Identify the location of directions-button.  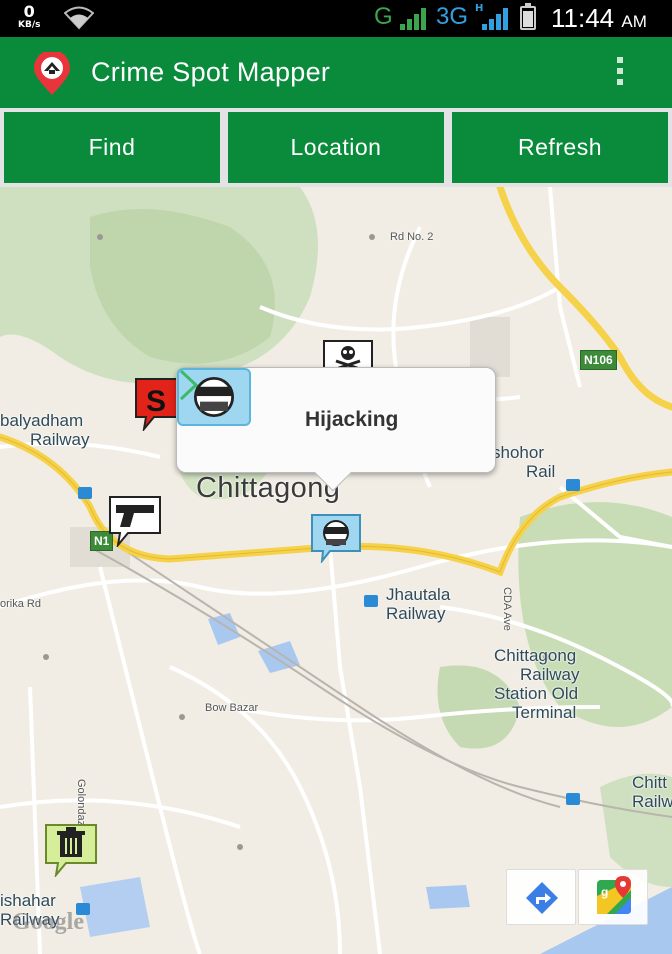
(541, 897).